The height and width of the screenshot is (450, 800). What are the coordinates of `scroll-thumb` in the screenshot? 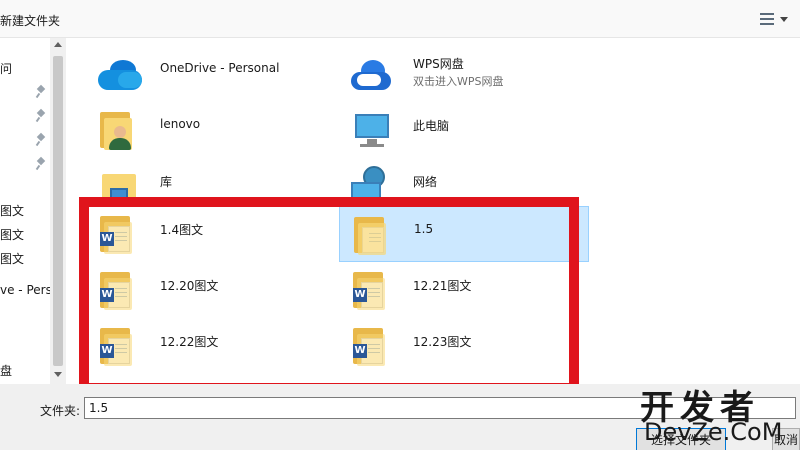 It's located at (58, 211).